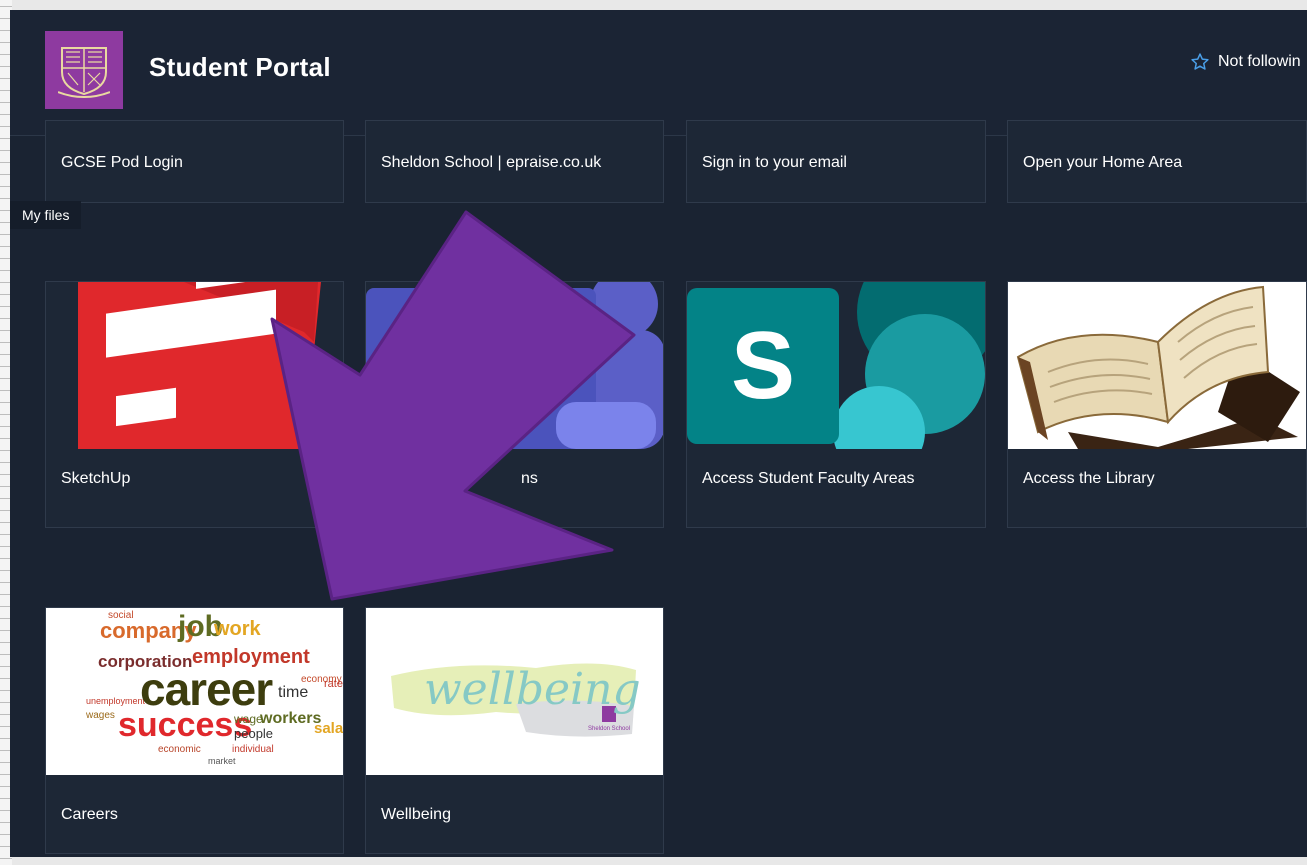 This screenshot has height=865, width=1307. Describe the element at coordinates (491, 162) in the screenshot. I see `quick-link-label: Sheldon School | epraise.co.uk` at that location.